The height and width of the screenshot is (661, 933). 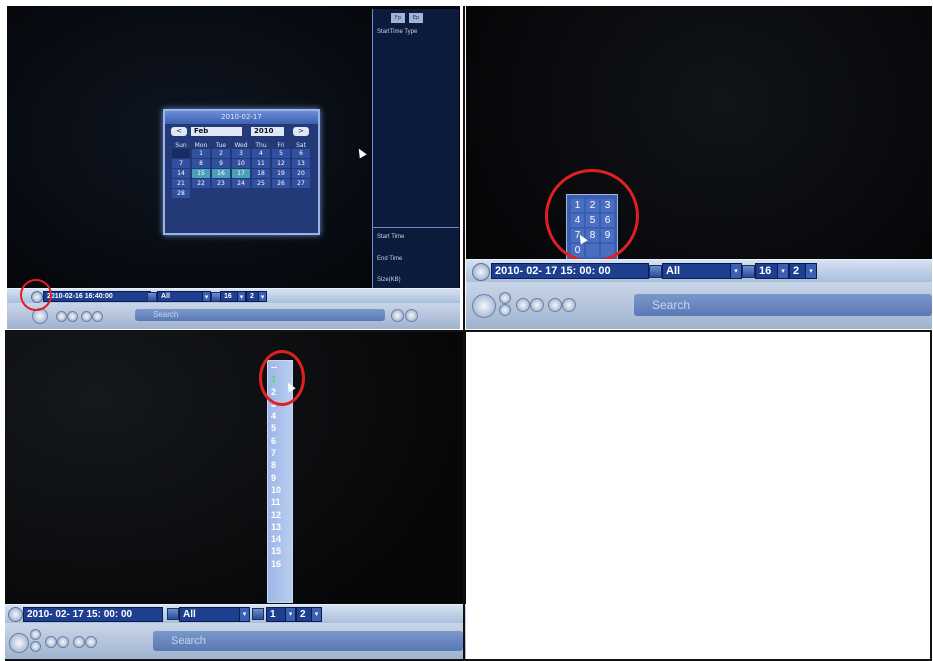 What do you see at coordinates (280, 465) in the screenshot?
I see `channel-option: 8` at bounding box center [280, 465].